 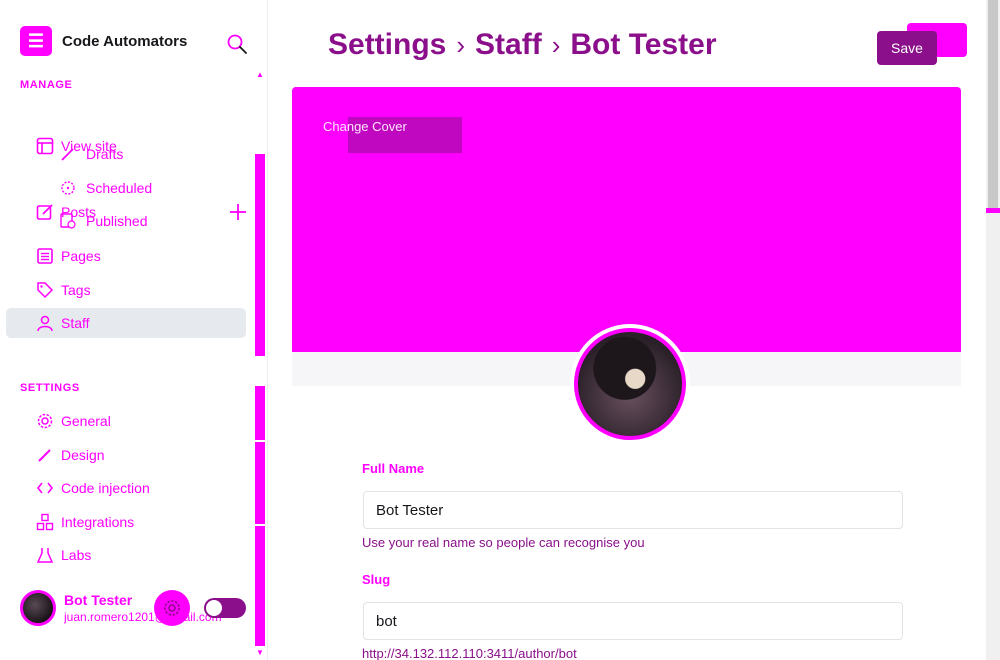 I want to click on profile-avatar, so click(x=630, y=384).